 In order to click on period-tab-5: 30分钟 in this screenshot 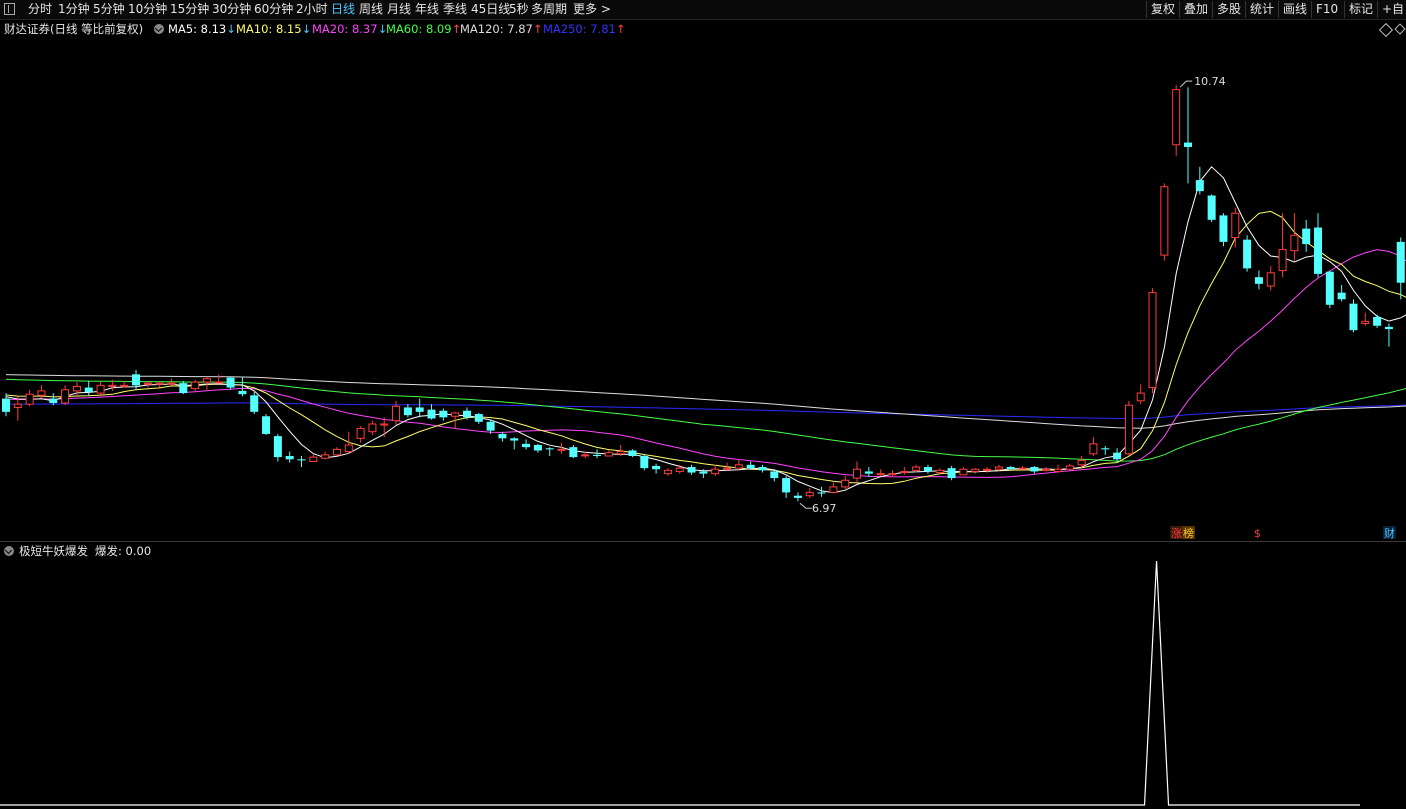, I will do `click(231, 9)`.